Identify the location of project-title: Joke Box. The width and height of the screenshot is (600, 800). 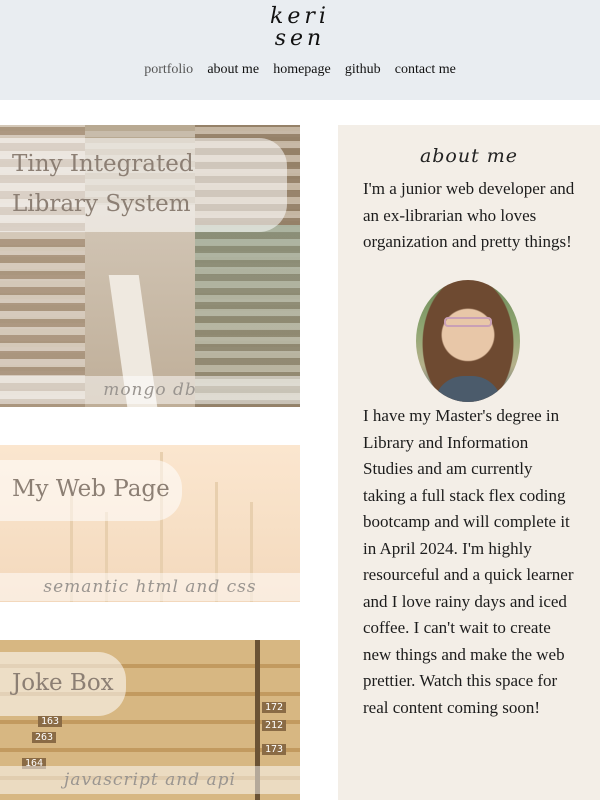
(63, 684).